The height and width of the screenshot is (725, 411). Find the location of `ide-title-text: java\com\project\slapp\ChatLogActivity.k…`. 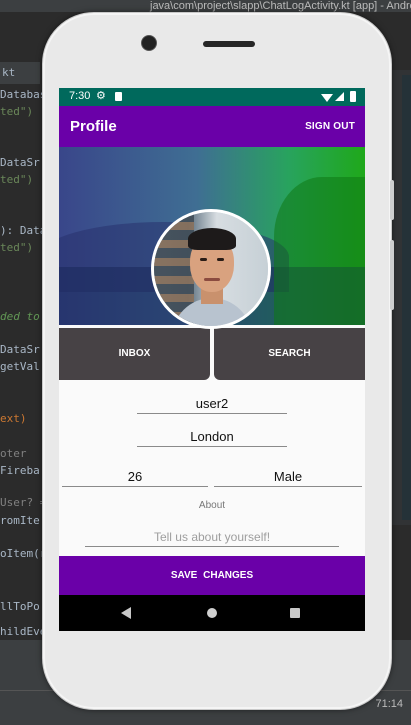

ide-title-text: java\com\project\slapp\ChatLogActivity.k… is located at coordinates (280, 6).